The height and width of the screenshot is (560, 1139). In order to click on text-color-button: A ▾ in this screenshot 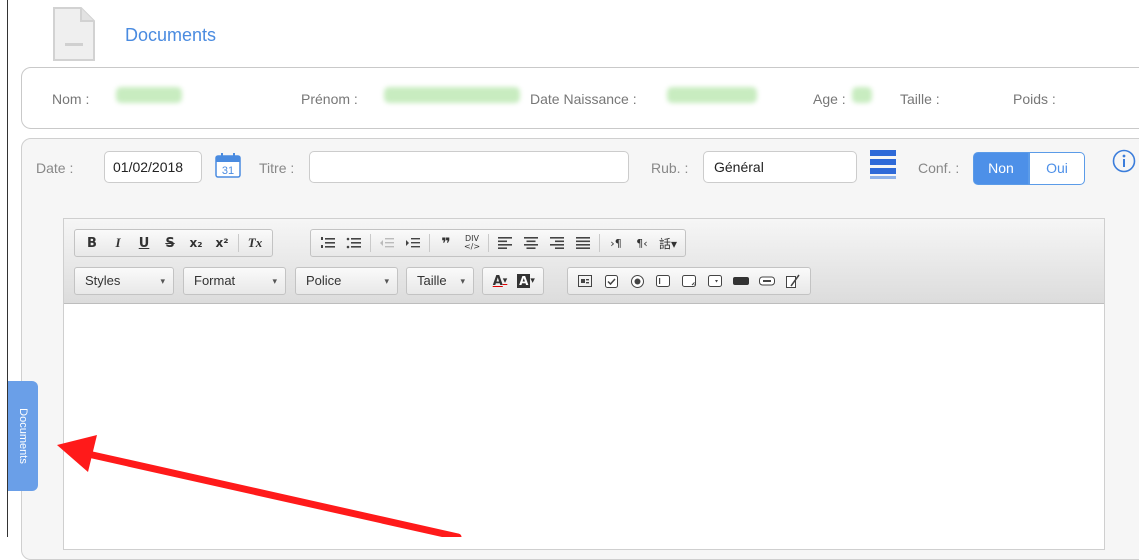, I will do `click(500, 281)`.